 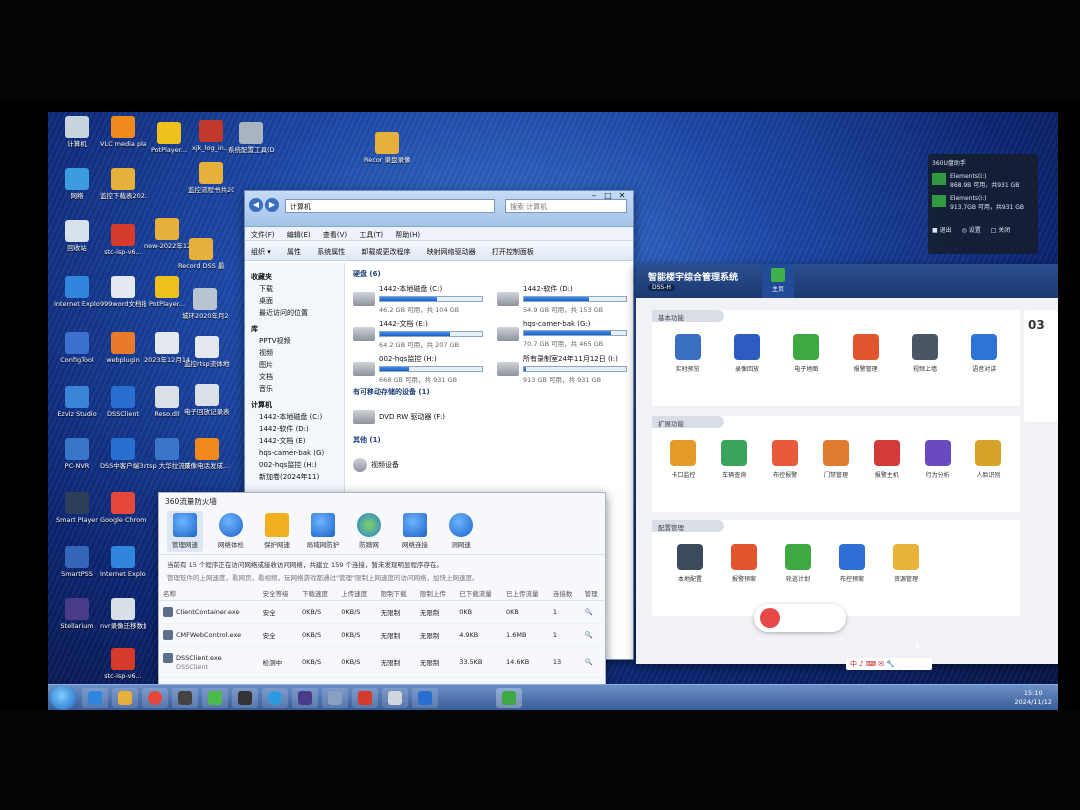 What do you see at coordinates (490, 465) in the screenshot?
I see `video-device: 视频设备` at bounding box center [490, 465].